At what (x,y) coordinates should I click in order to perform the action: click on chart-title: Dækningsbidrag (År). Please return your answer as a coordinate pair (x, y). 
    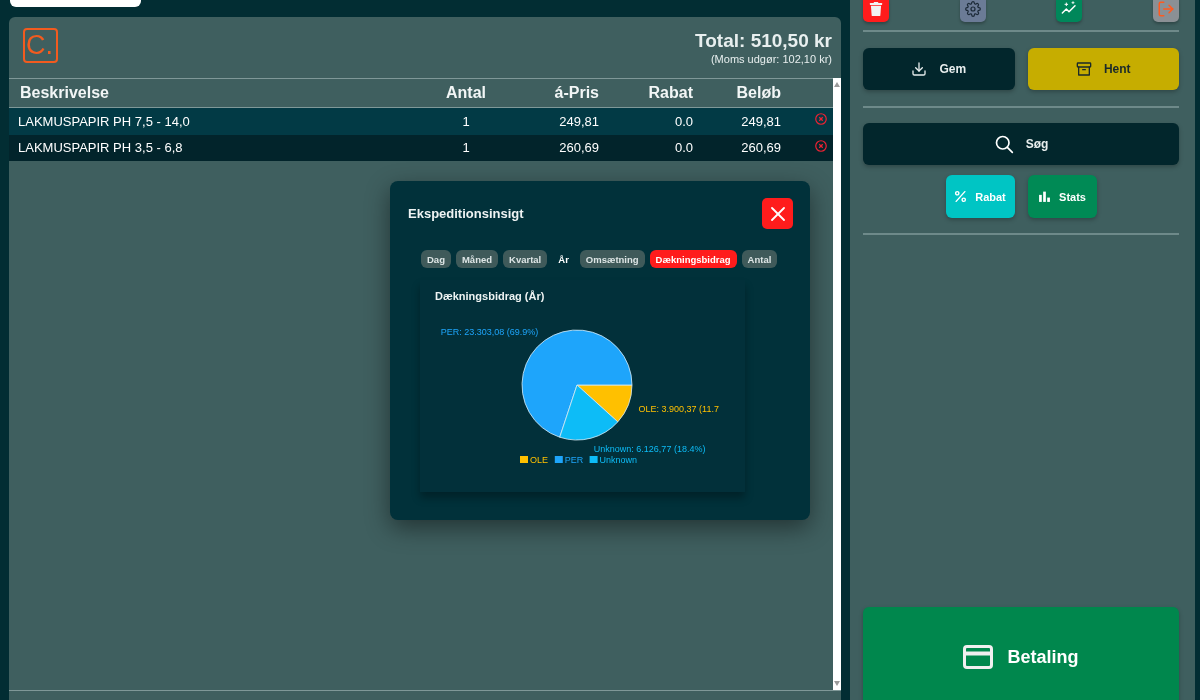
    Looking at the image, I should click on (489, 296).